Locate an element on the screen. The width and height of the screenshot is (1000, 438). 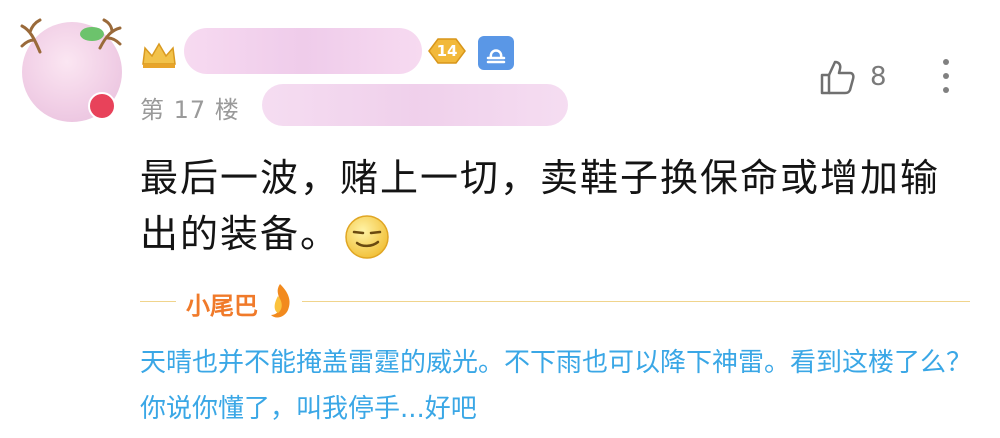
tail-divider-left is located at coordinates (158, 301).